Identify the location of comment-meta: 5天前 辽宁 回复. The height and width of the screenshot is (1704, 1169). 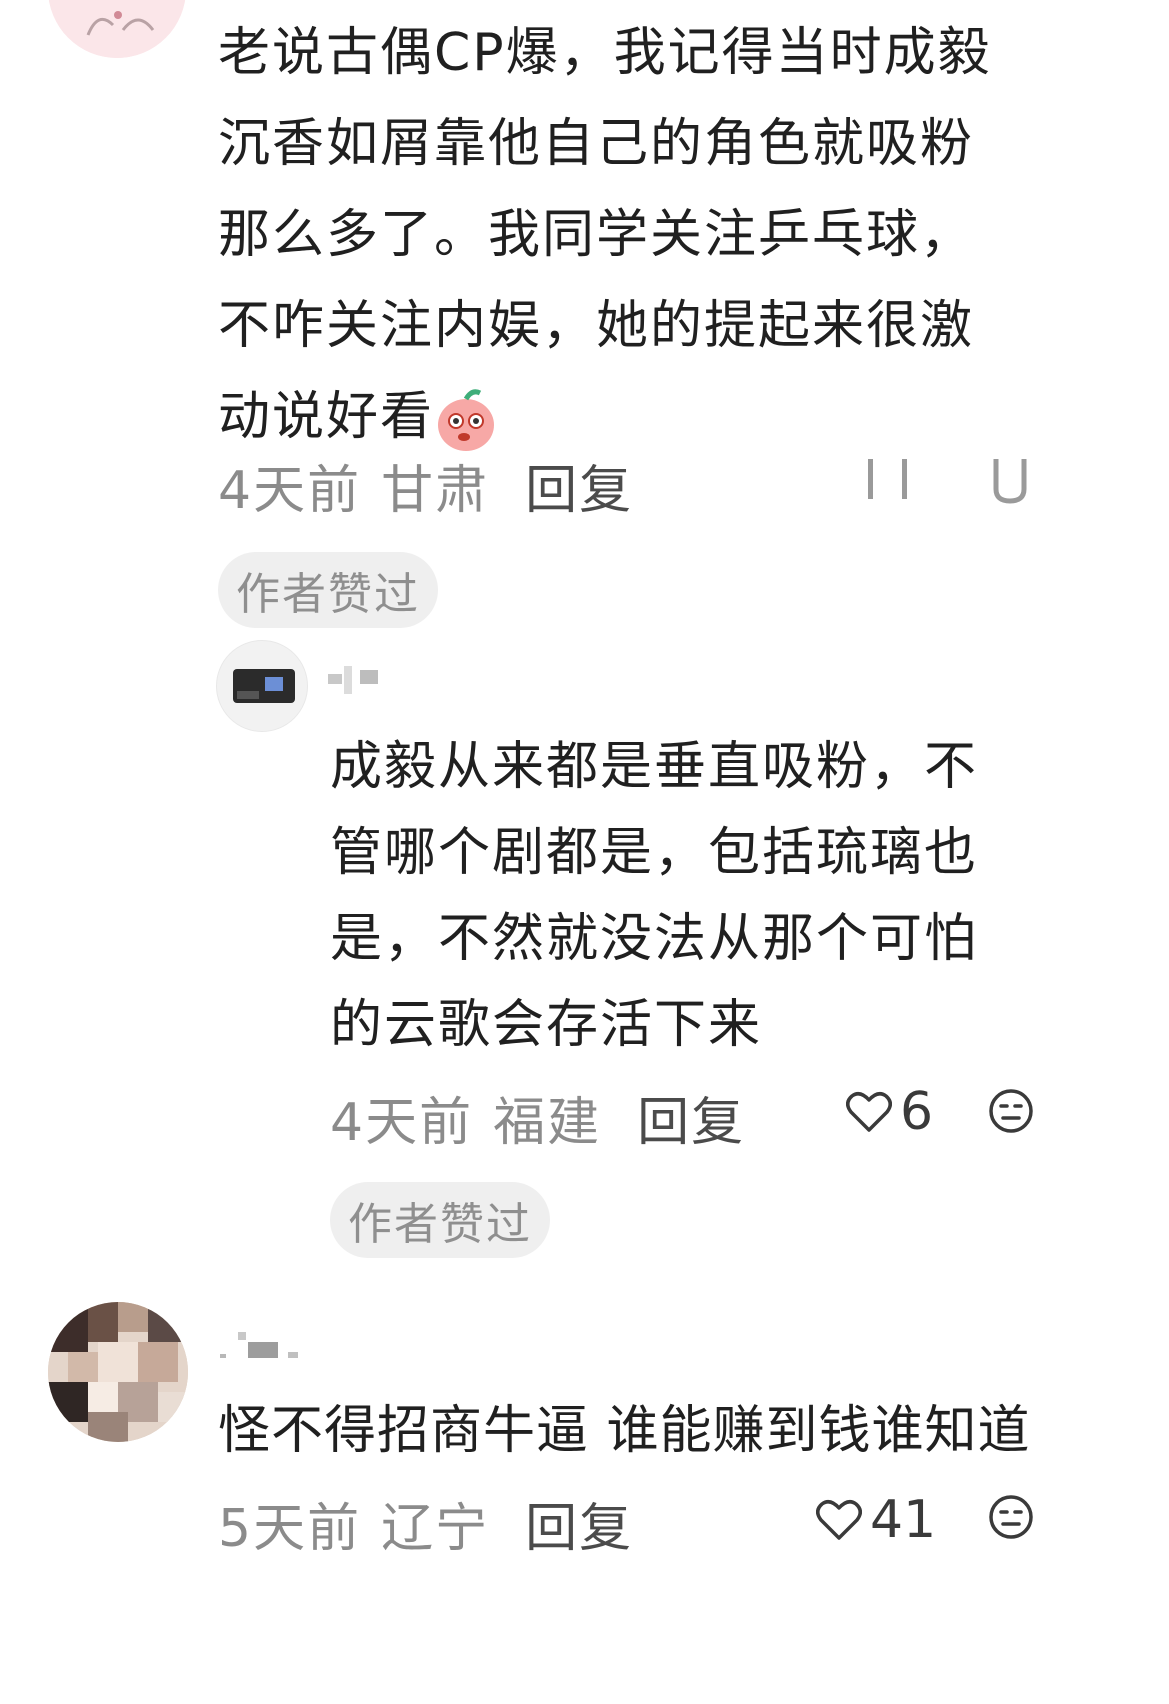
(425, 1523).